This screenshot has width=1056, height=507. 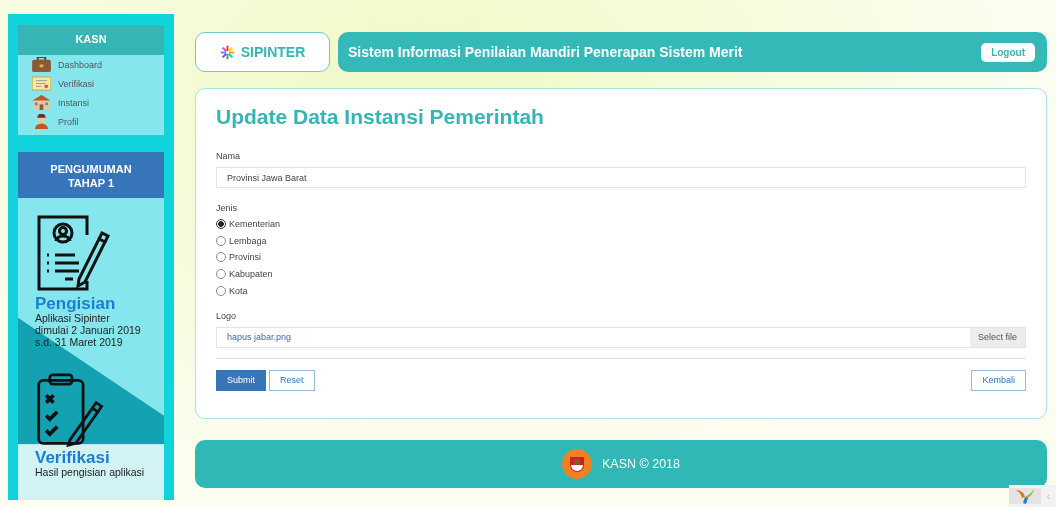 I want to click on page-title: Update Data Instansi Pemerintah, so click(x=380, y=117).